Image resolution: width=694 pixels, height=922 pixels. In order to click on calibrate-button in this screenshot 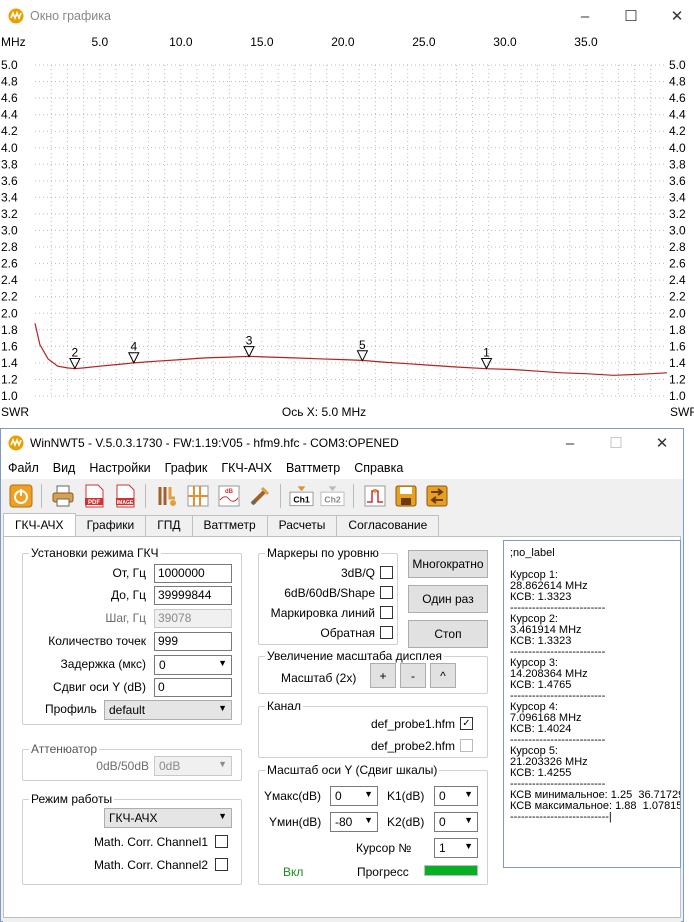, I will do `click(166, 496)`.